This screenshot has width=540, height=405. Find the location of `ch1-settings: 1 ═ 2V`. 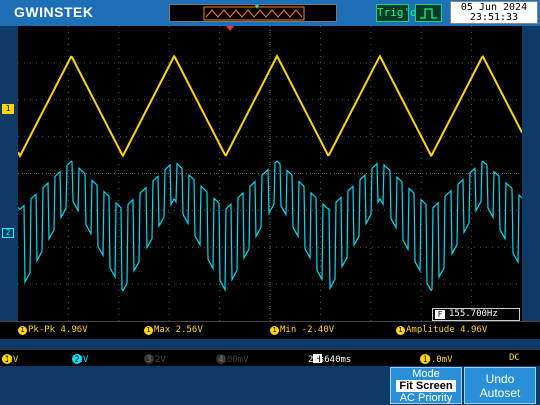

ch1-settings: 1 ═ 2V is located at coordinates (10, 358).